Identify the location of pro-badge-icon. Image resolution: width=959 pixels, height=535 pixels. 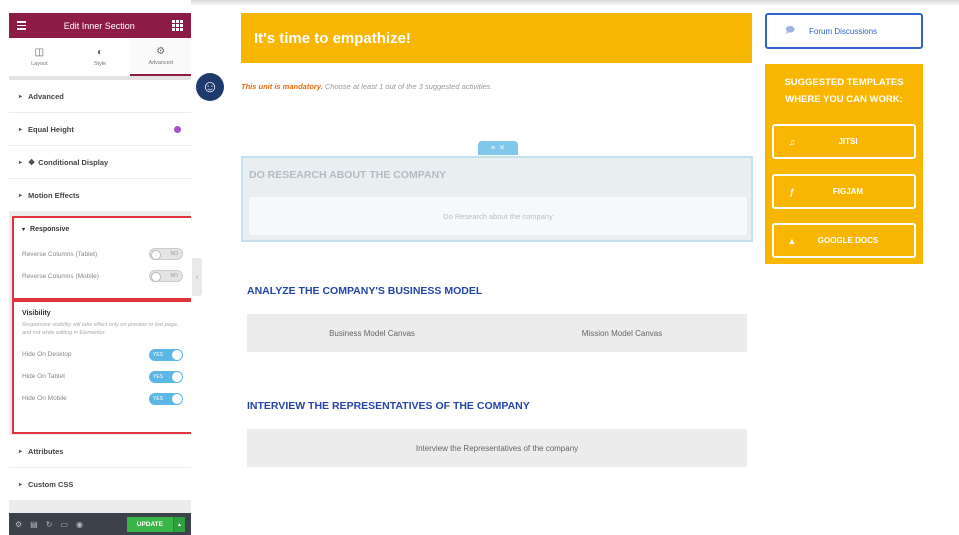
(177, 129).